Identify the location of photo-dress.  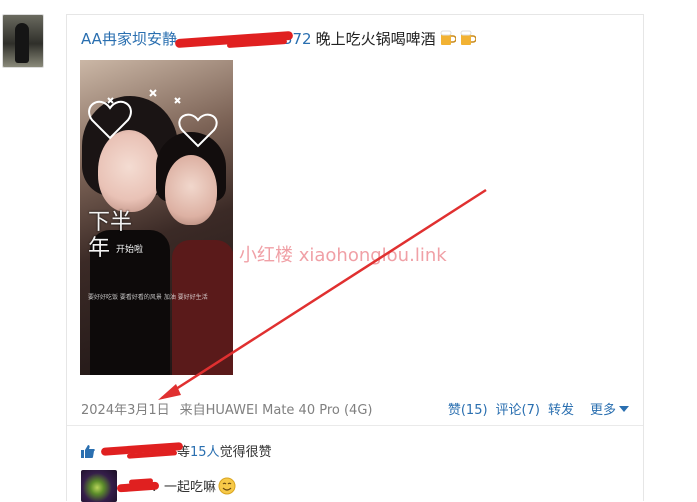
(202, 307).